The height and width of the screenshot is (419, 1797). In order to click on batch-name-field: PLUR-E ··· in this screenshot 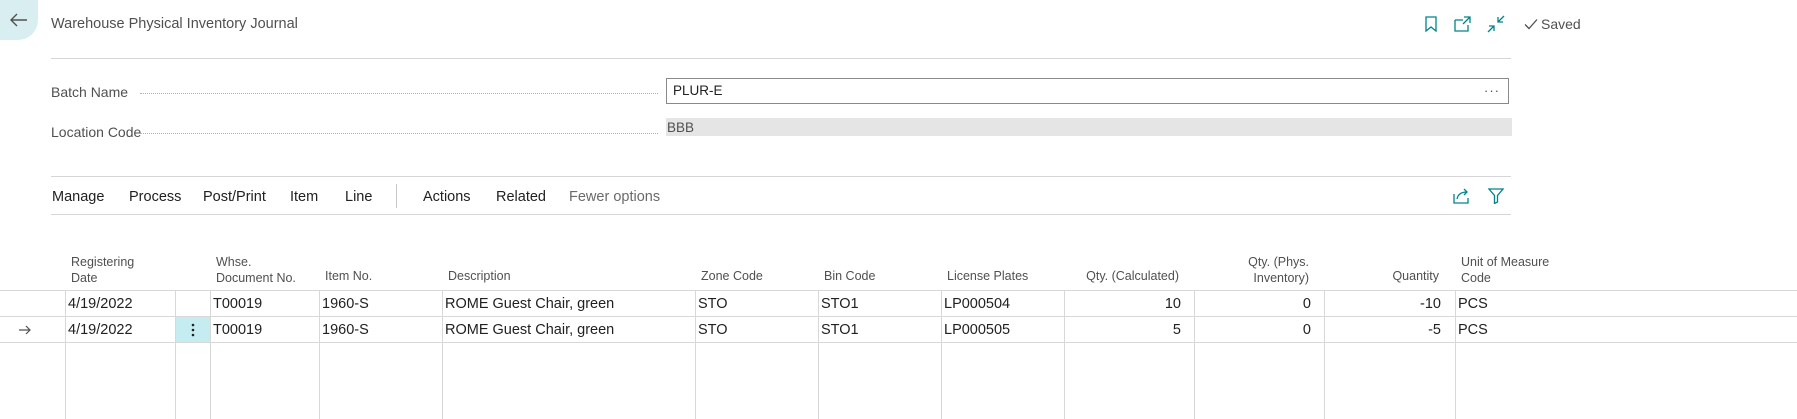, I will do `click(1087, 91)`.